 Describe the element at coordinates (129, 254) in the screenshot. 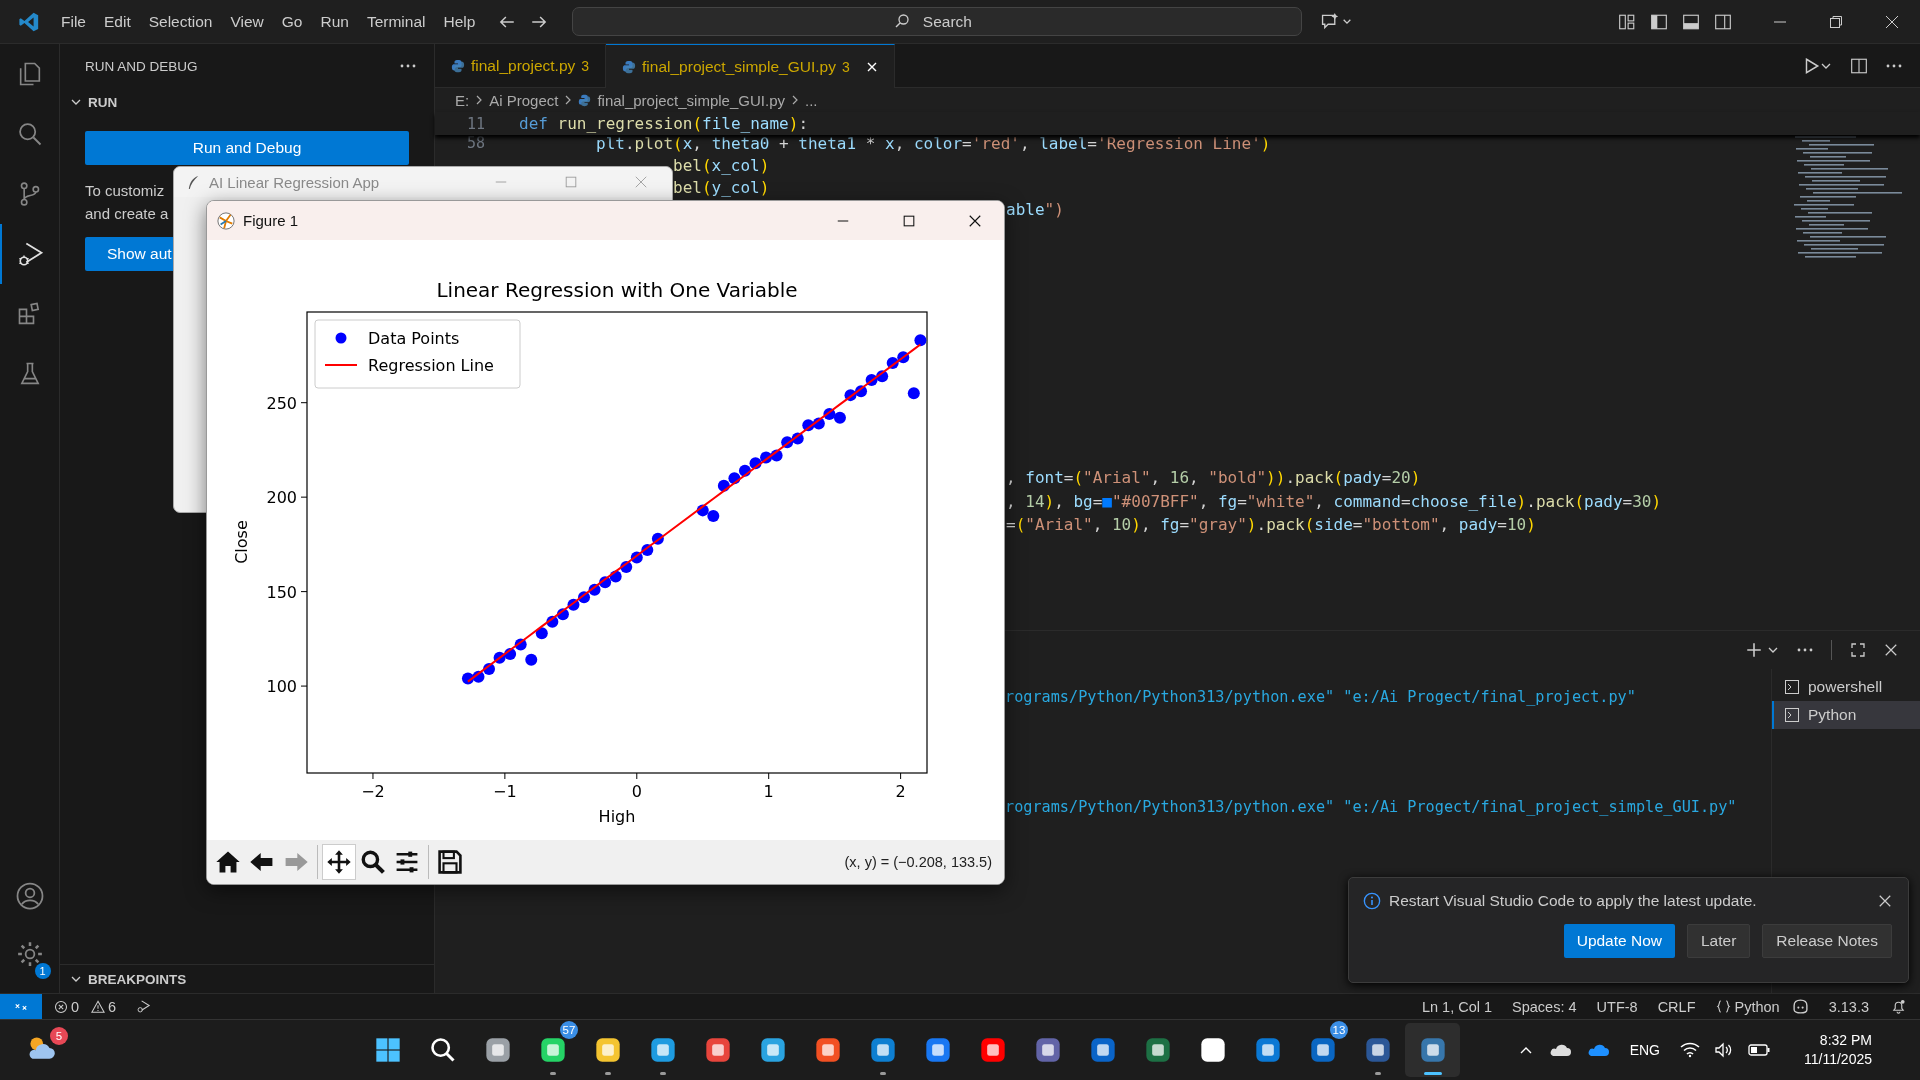

I see `show-button: Show aut` at that location.